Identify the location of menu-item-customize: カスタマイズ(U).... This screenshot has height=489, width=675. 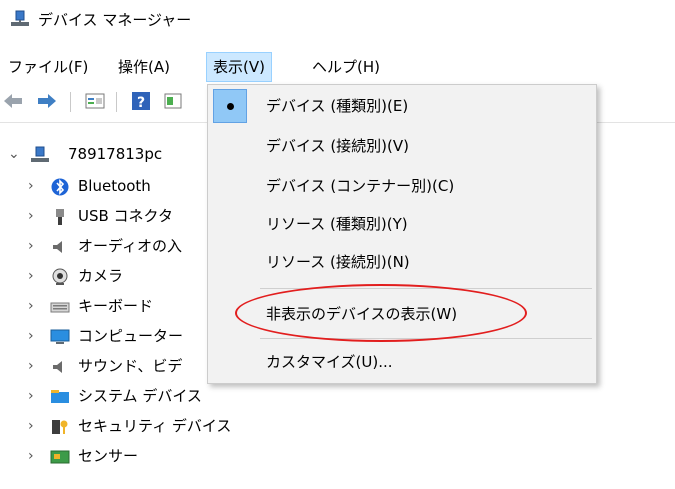
(402, 362).